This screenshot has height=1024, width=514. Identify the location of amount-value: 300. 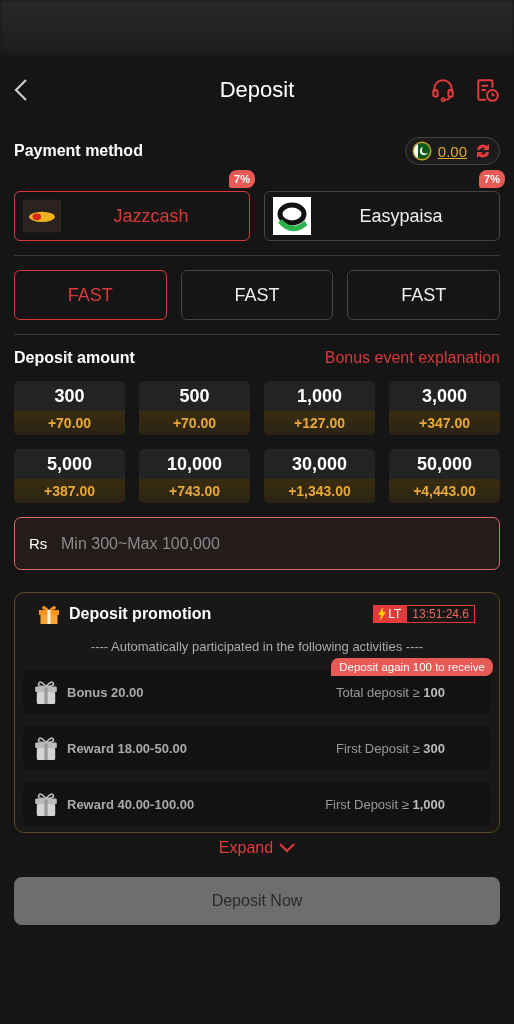
(69, 396).